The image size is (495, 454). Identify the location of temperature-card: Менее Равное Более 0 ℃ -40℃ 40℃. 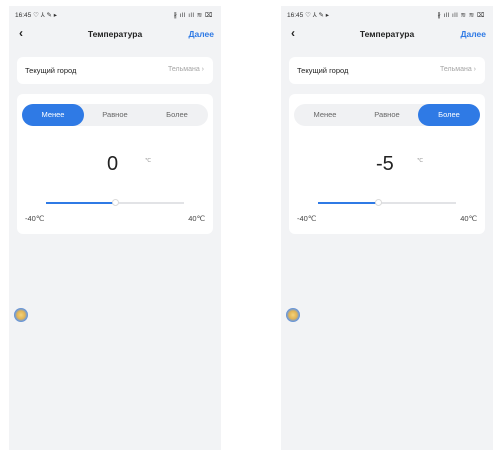
(115, 164).